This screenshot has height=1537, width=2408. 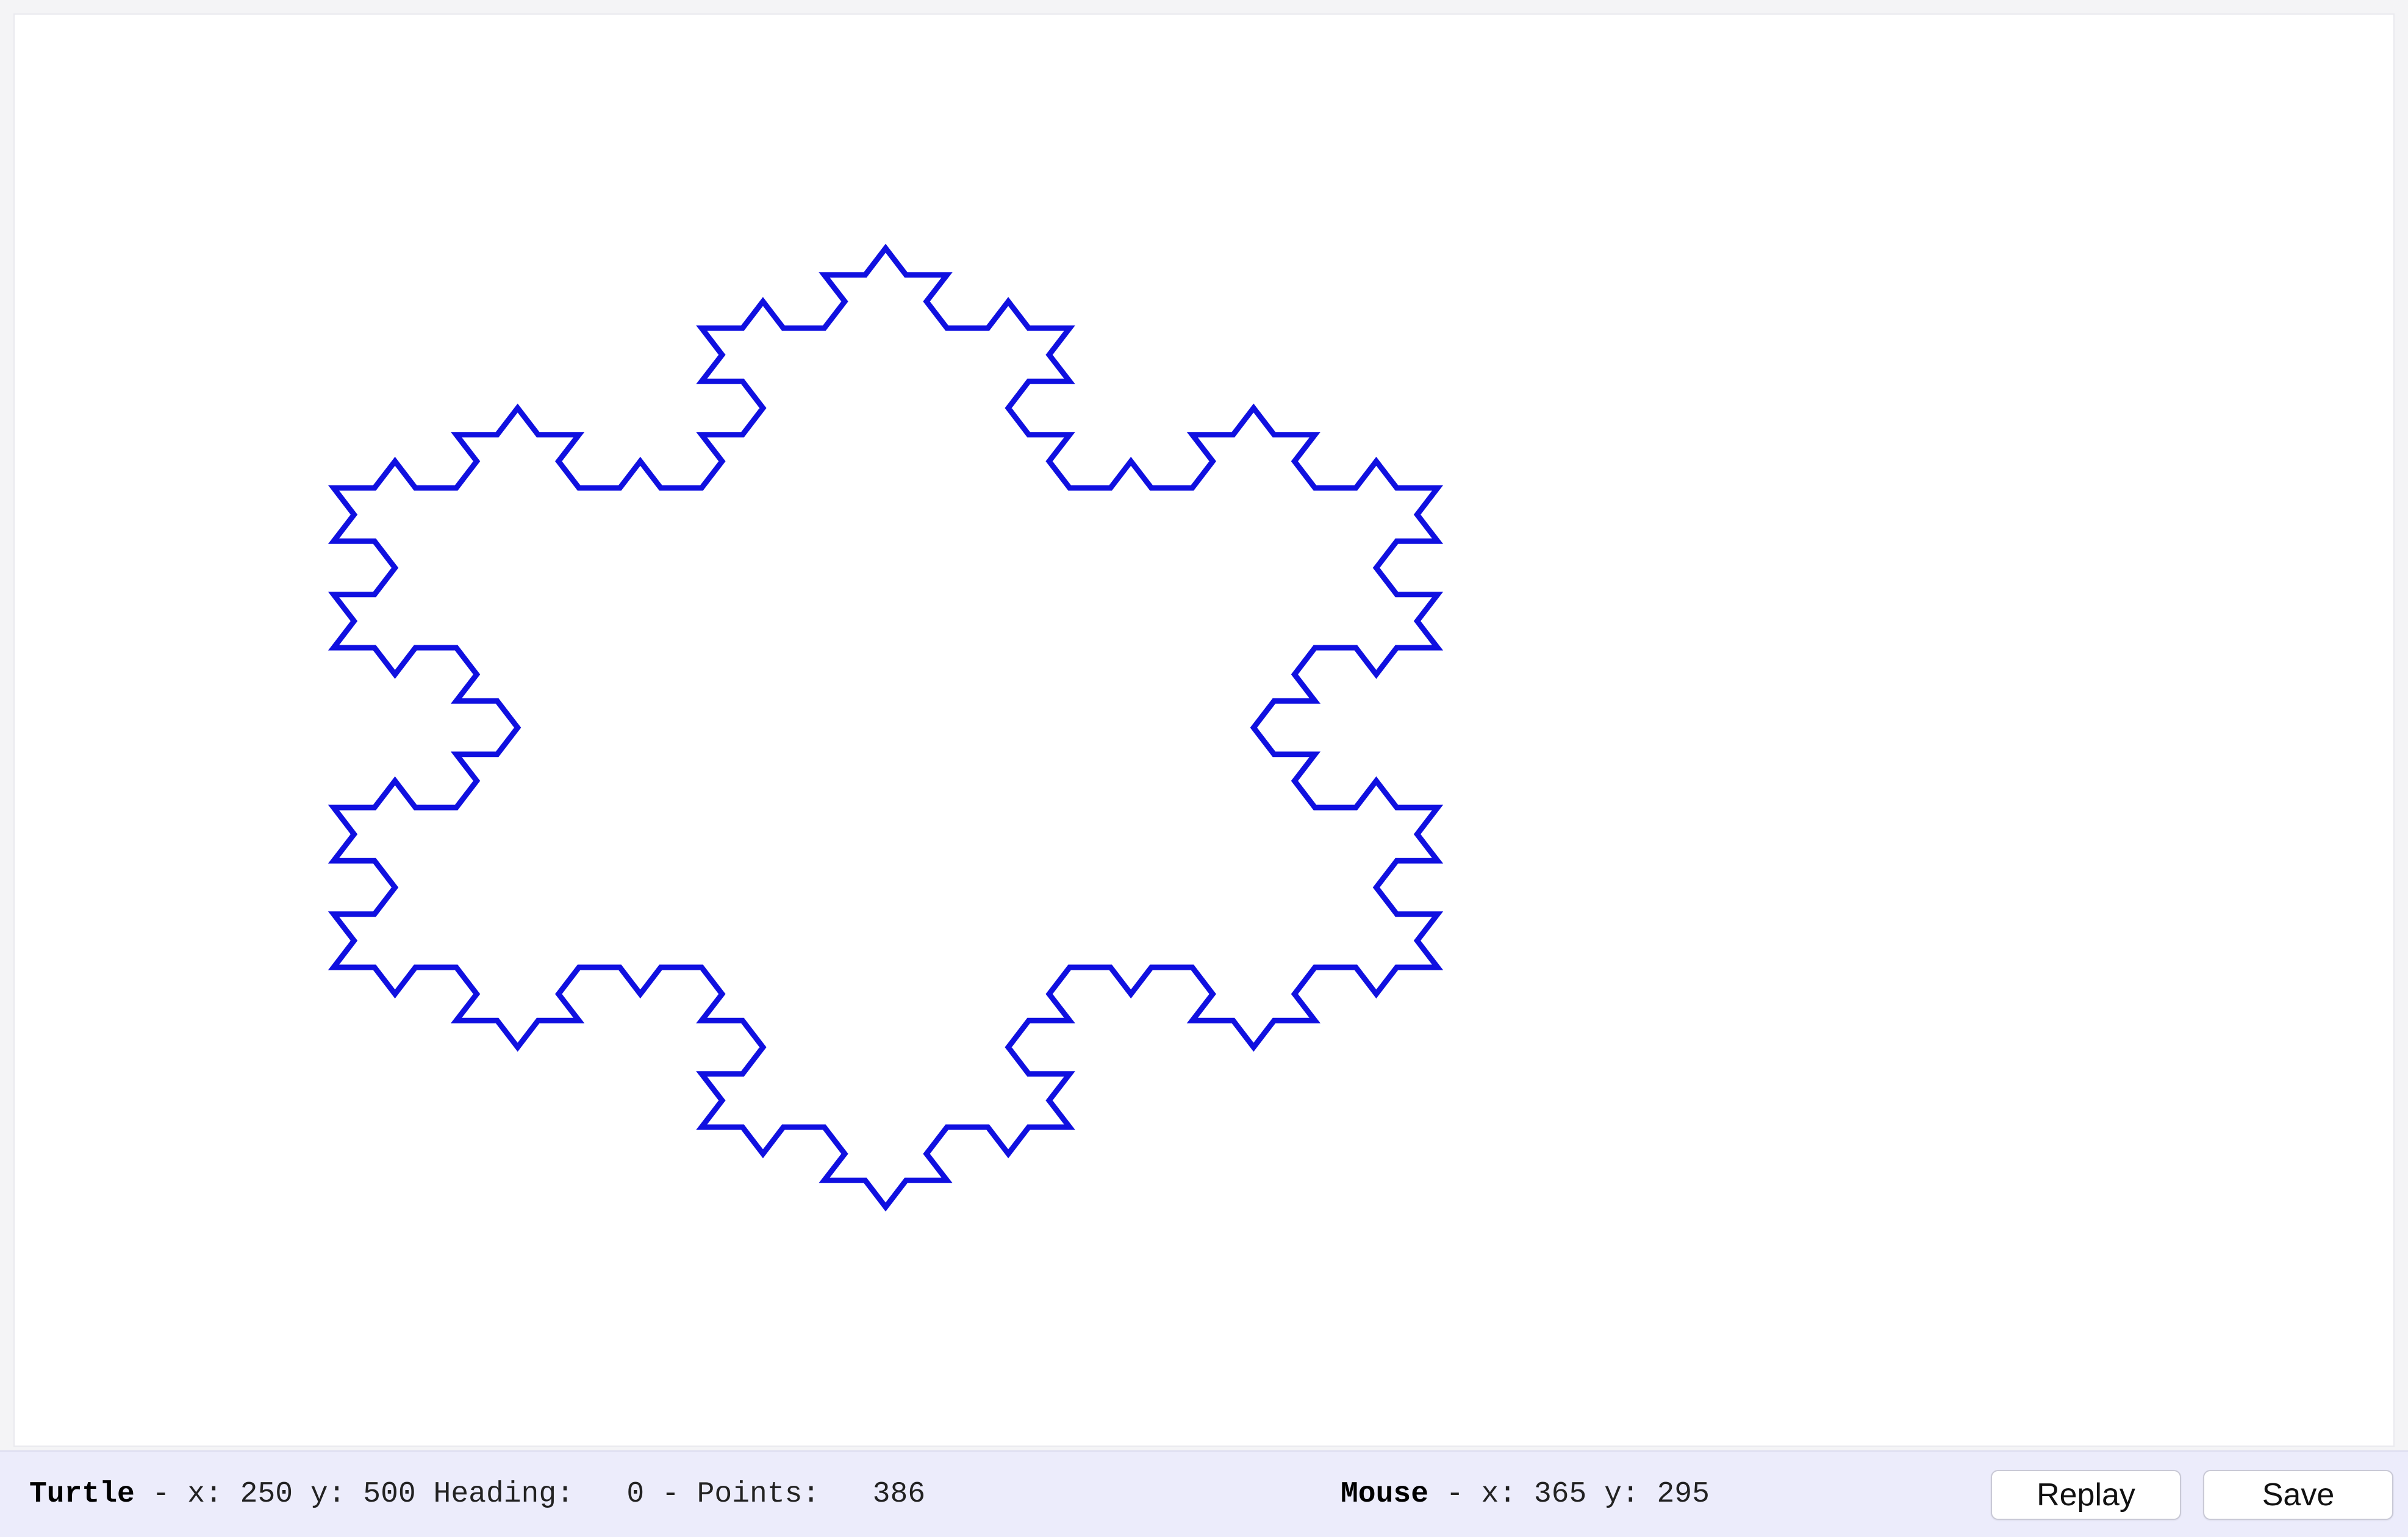 I want to click on turtle-label: Turtle, so click(x=82, y=1495).